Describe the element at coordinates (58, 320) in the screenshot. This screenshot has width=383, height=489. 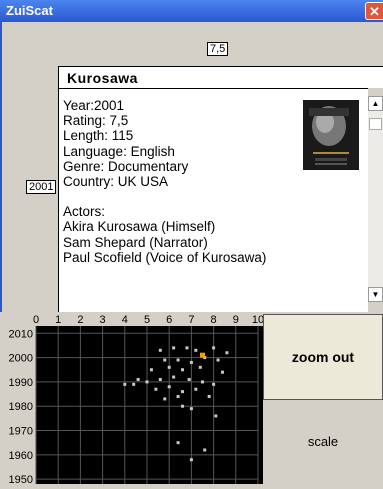
I see `x-tick-label: 1` at that location.